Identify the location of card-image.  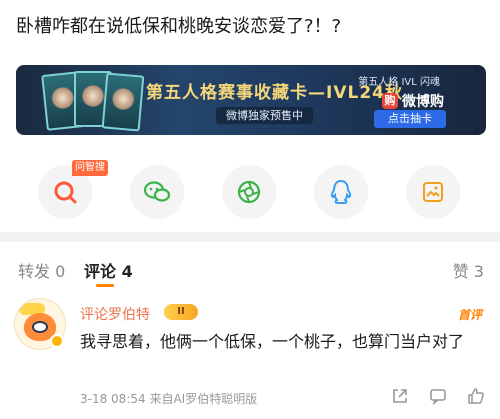
(123, 102).